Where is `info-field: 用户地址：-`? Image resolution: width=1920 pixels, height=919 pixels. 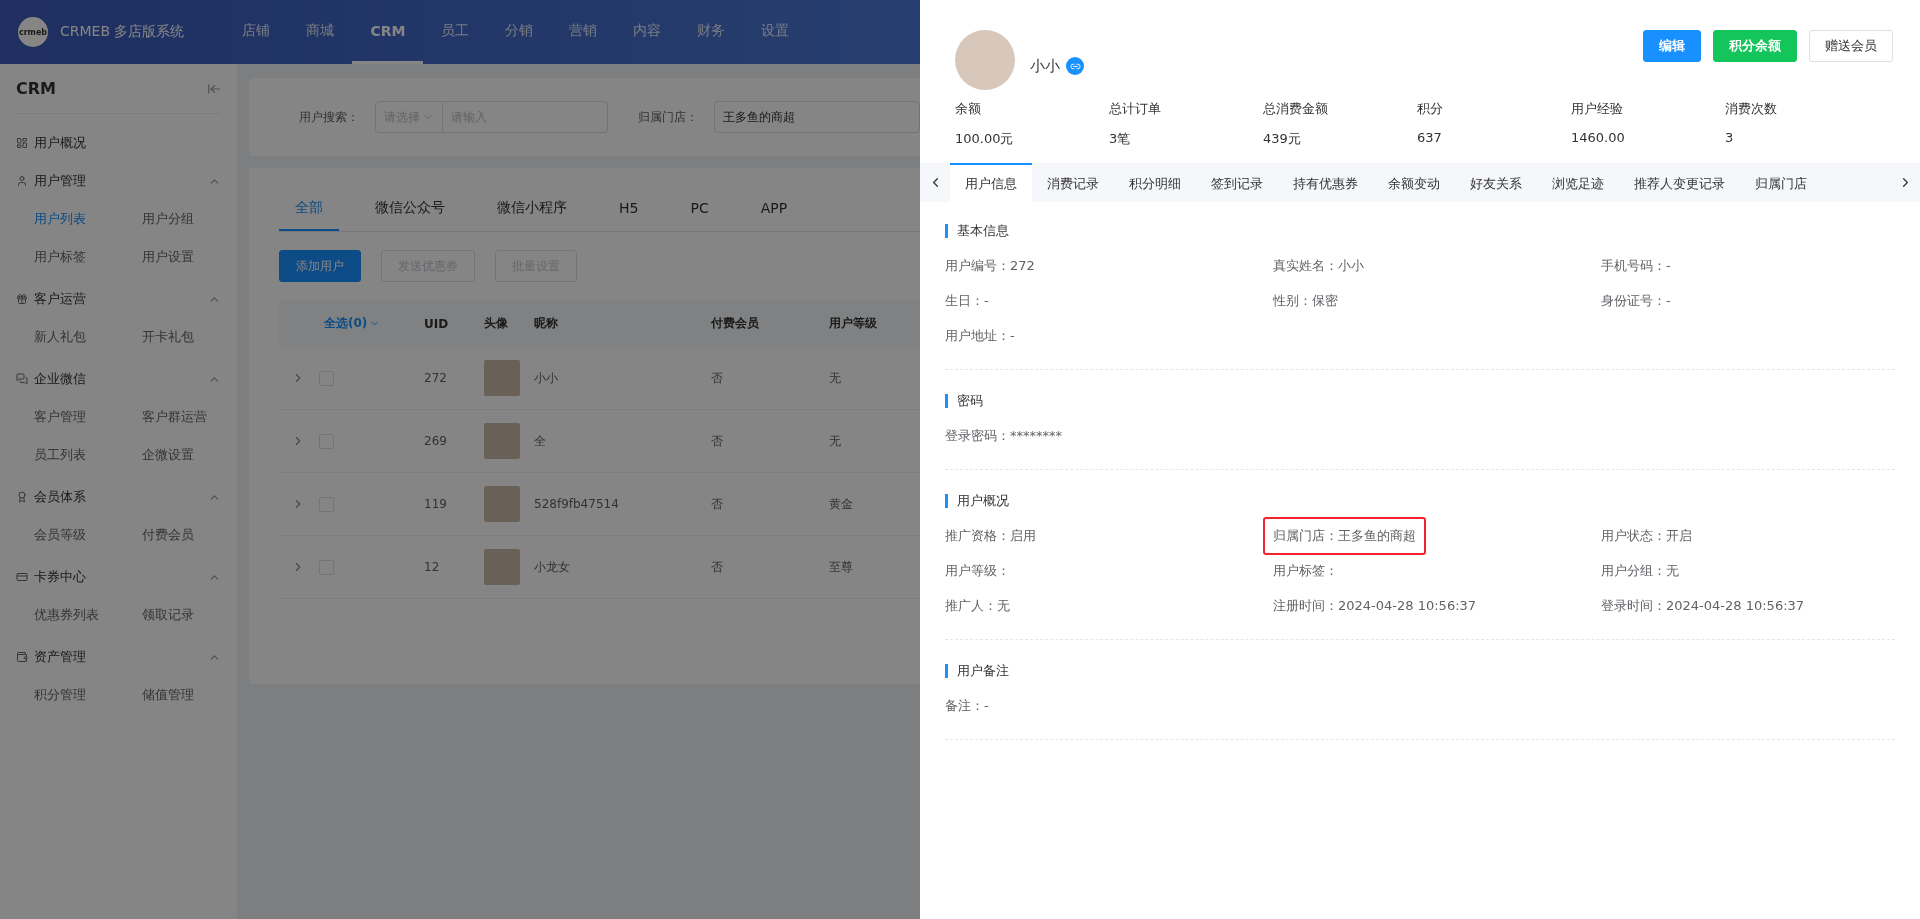
info-field: 用户地址：- is located at coordinates (980, 335).